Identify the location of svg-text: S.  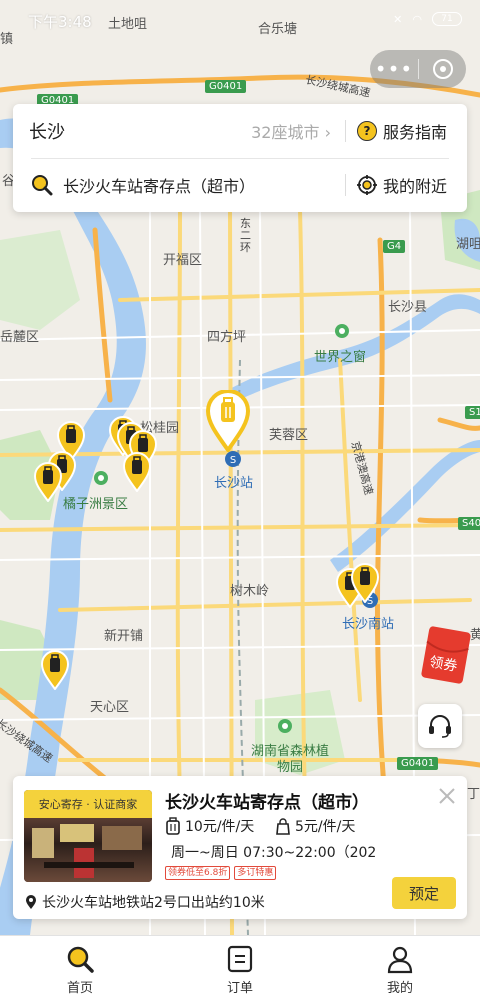
(233, 460).